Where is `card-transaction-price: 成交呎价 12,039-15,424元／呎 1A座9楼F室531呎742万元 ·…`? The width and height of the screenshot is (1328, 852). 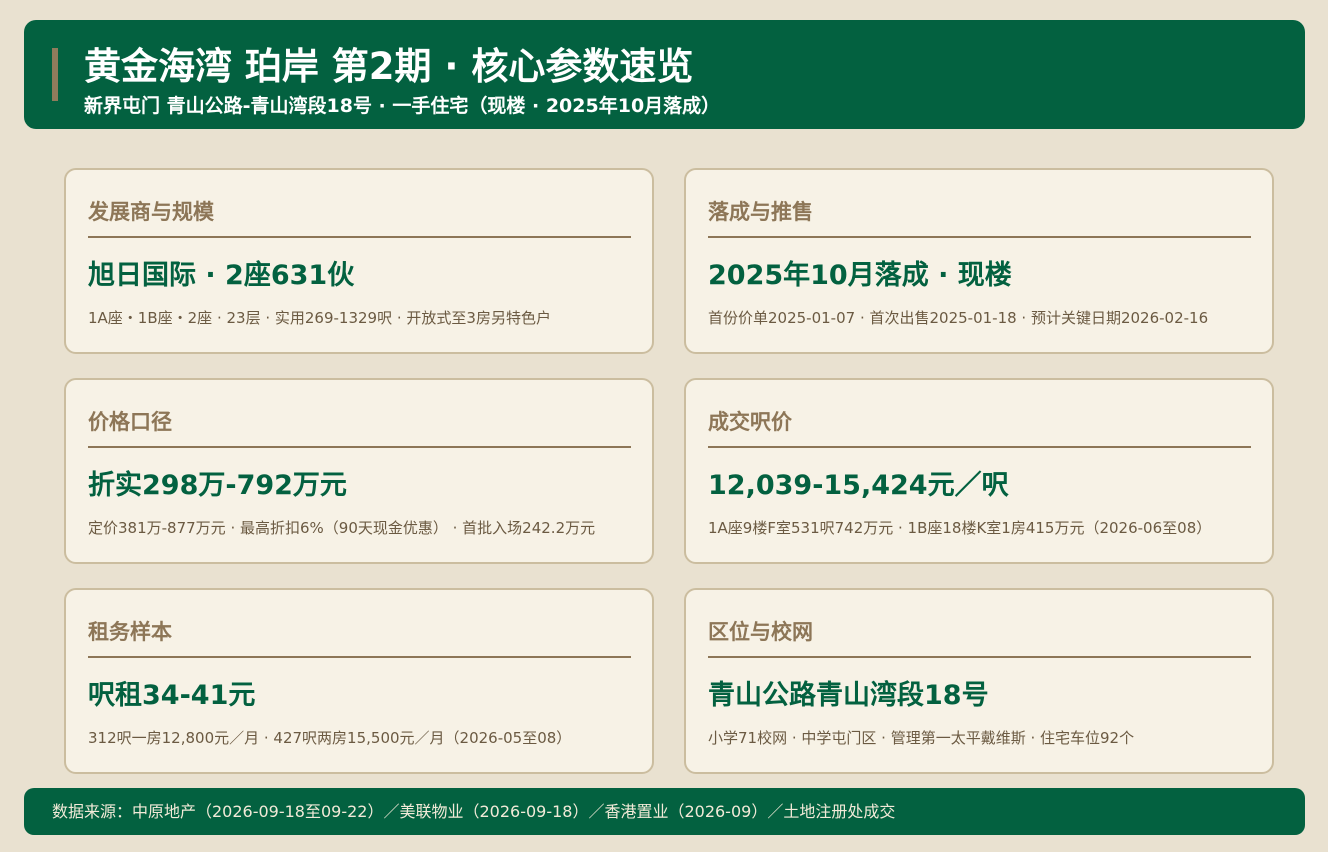 card-transaction-price: 成交呎价 12,039-15,424元／呎 1A座9楼F室531呎742万元 ·… is located at coordinates (979, 471).